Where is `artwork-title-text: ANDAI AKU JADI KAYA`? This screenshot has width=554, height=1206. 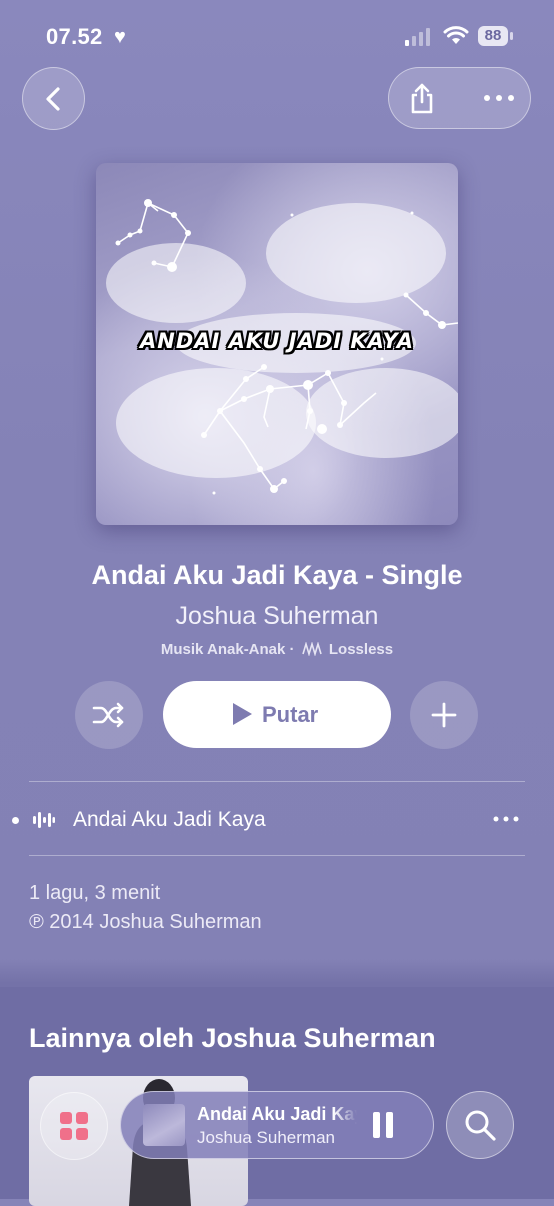
artwork-title-text: ANDAI AKU JADI KAYA is located at coordinates (277, 341).